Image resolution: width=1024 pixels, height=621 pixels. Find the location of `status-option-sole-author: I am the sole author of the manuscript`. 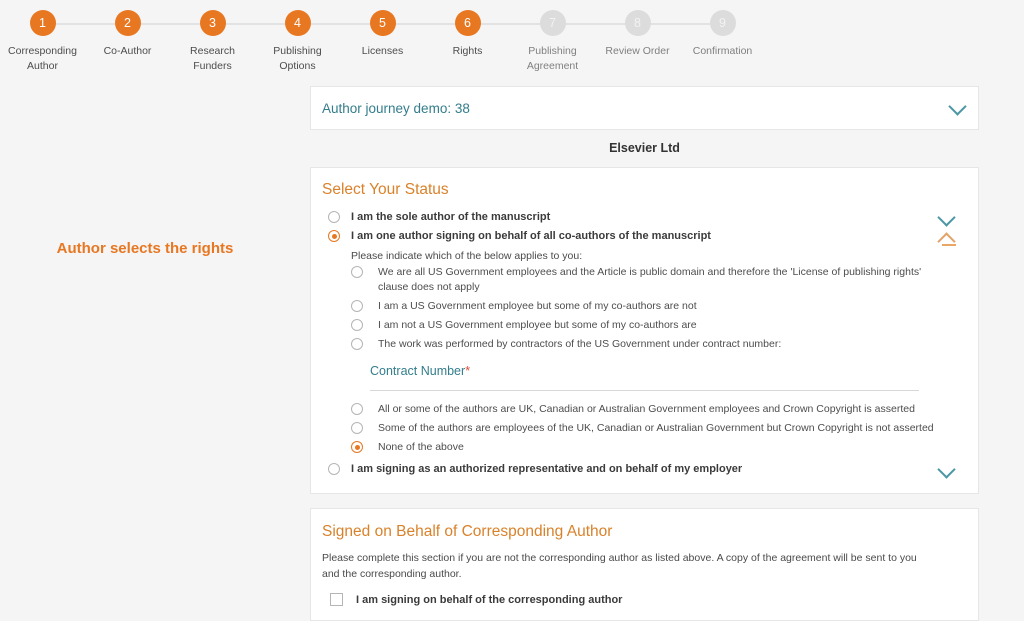

status-option-sole-author: I am the sole author of the manuscript is located at coordinates (646, 217).